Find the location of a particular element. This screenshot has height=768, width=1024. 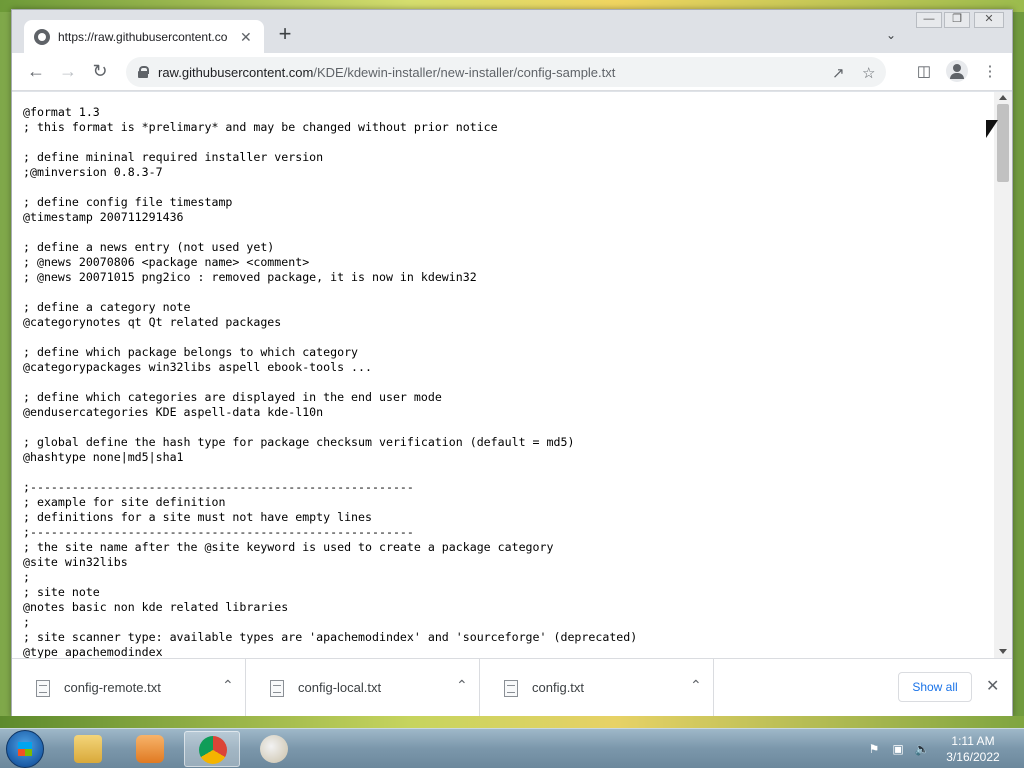

download-item: config-local.txt ⌃ is located at coordinates (363, 688).